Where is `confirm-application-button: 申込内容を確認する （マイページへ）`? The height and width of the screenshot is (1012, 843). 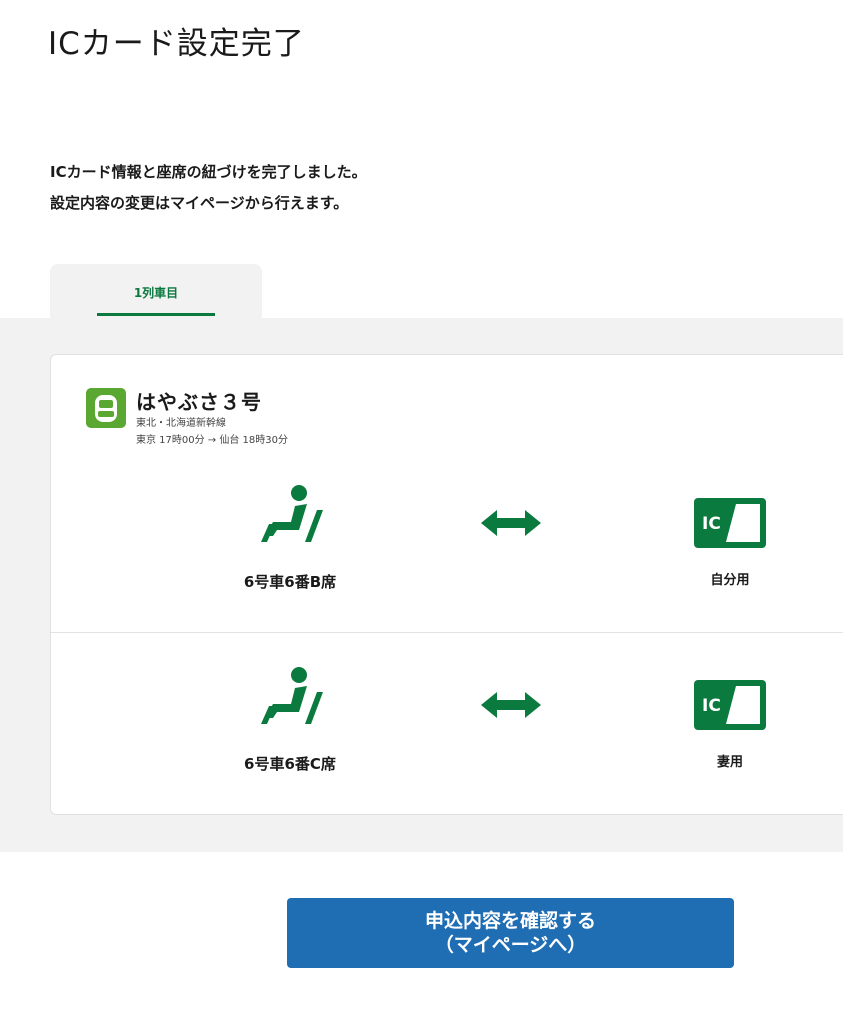
confirm-application-button: 申込内容を確認する （マイページへ） is located at coordinates (510, 933).